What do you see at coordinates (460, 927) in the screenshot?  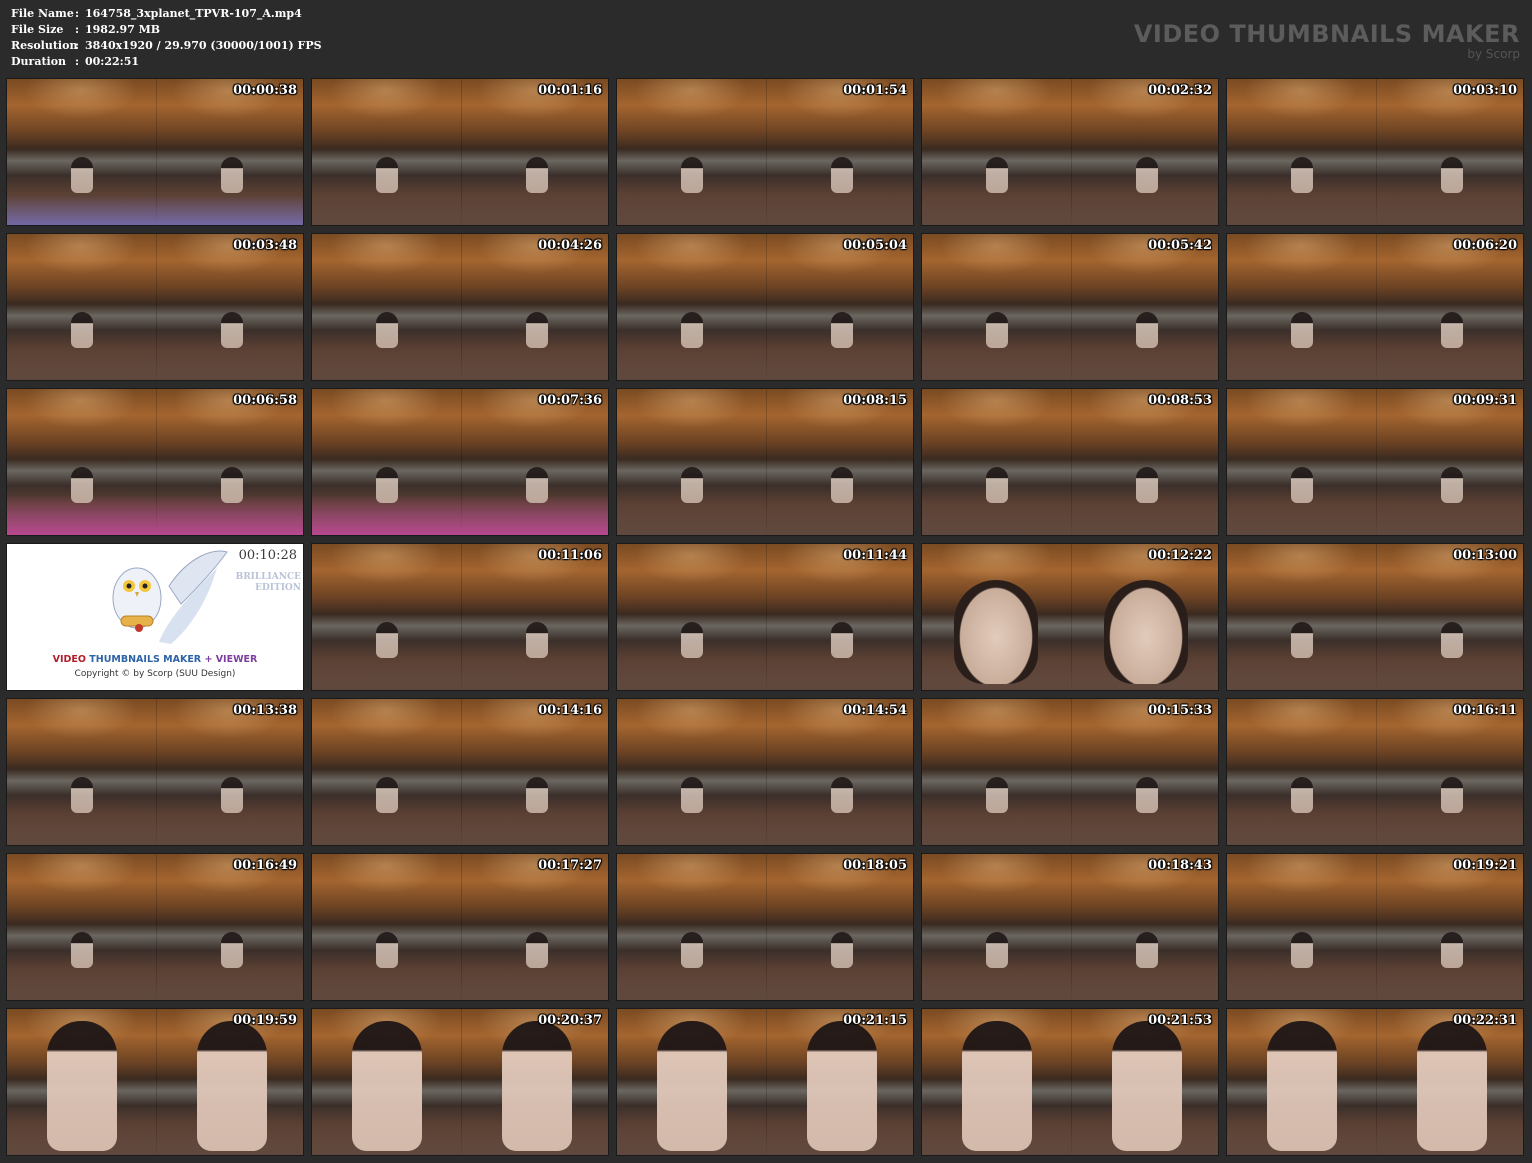 I see `video-thumbnail: 00:17:27` at bounding box center [460, 927].